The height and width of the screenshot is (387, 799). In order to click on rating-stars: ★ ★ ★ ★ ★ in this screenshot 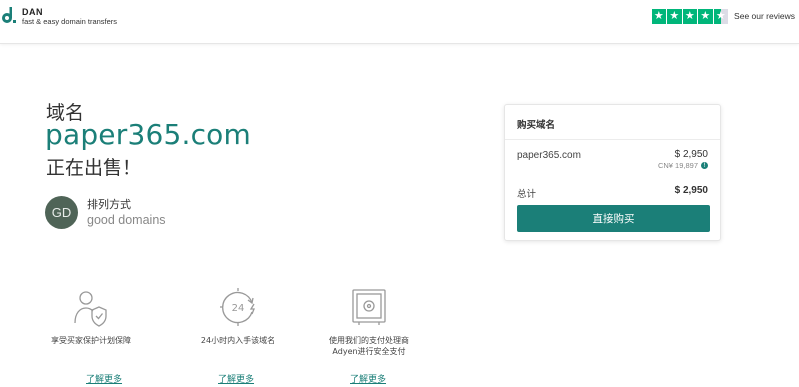, I will do `click(690, 16)`.